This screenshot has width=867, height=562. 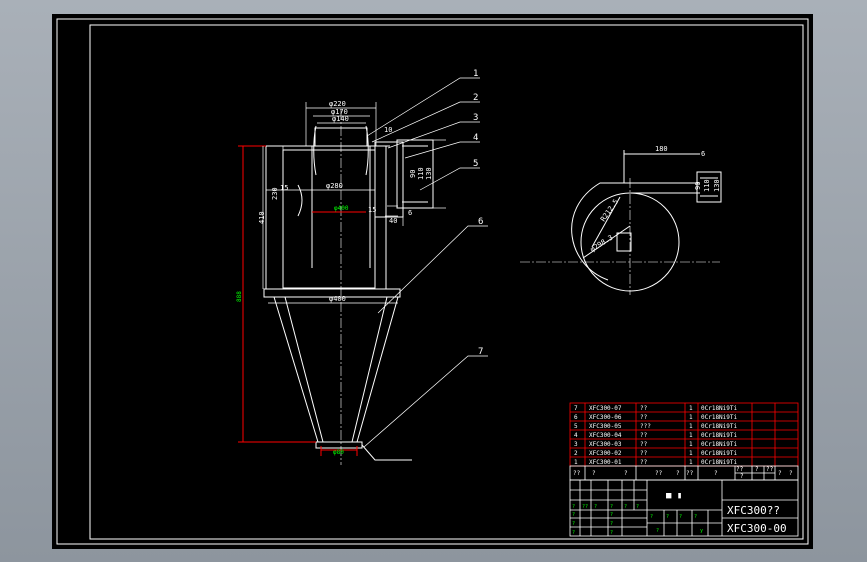 What do you see at coordinates (719, 444) in the screenshot?
I see `bom-row-3-material: 0Cr18Ni9Ti` at bounding box center [719, 444].